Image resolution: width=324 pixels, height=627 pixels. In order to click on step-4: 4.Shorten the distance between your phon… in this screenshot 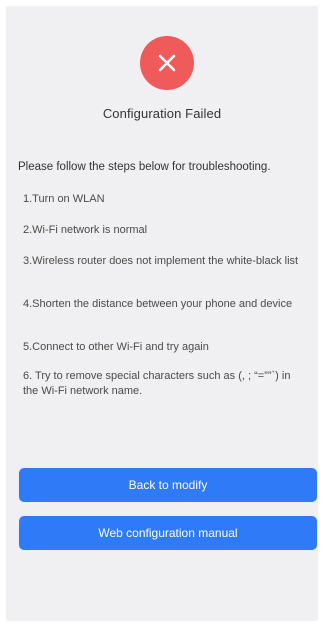, I will do `click(158, 304)`.